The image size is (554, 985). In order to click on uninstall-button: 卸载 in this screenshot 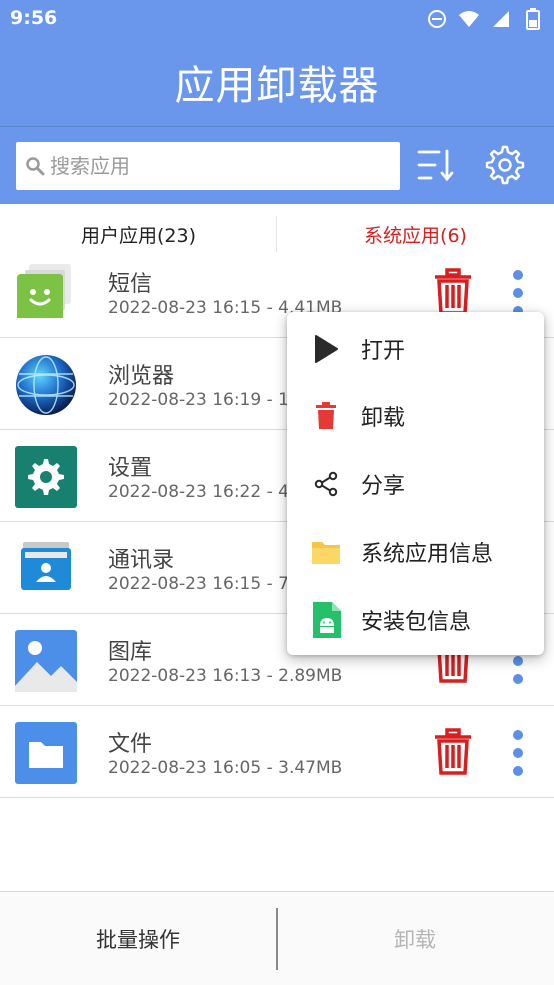, I will do `click(415, 938)`.